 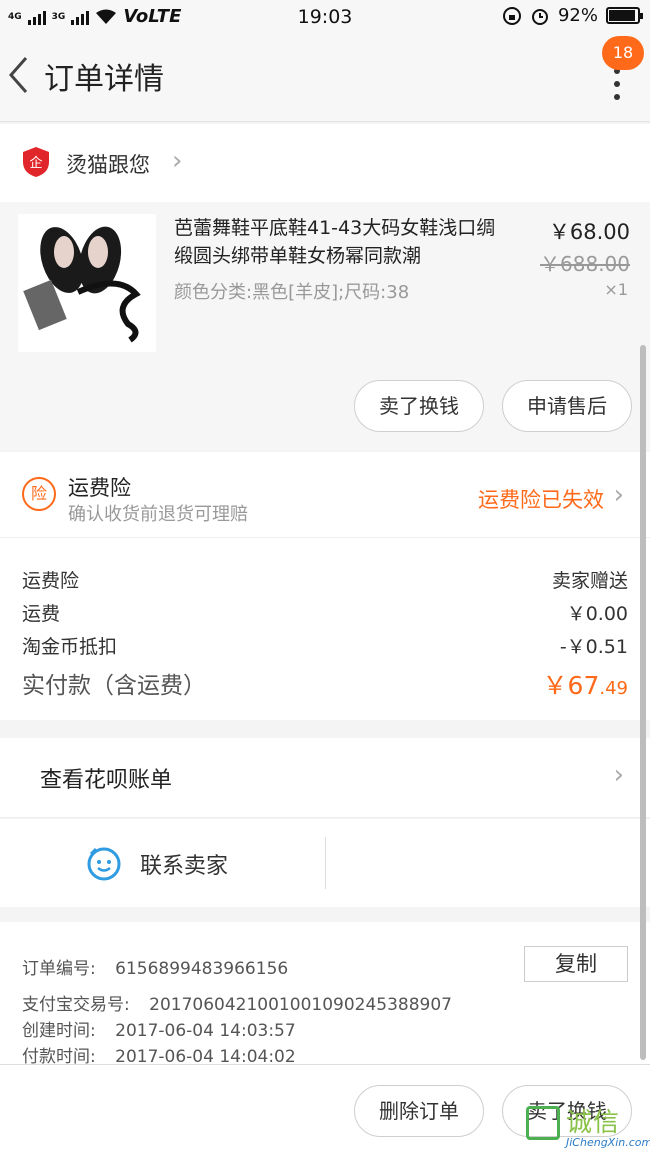 I want to click on huabei-bill-label: 查看花呗账单, so click(x=106, y=778).